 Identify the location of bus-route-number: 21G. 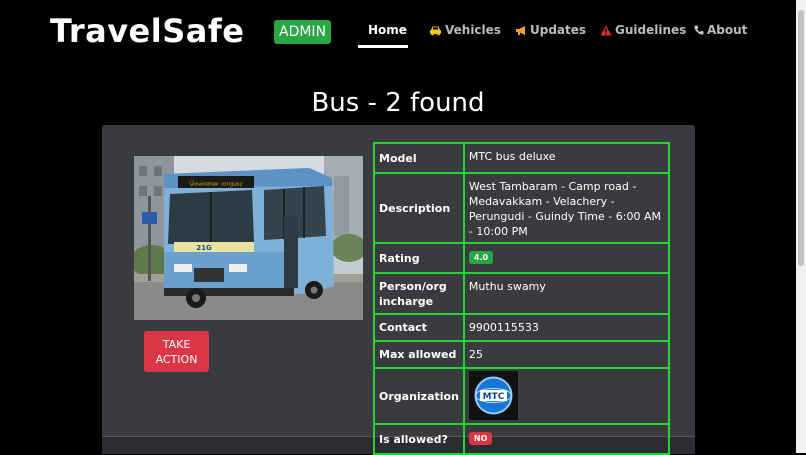
(204, 248).